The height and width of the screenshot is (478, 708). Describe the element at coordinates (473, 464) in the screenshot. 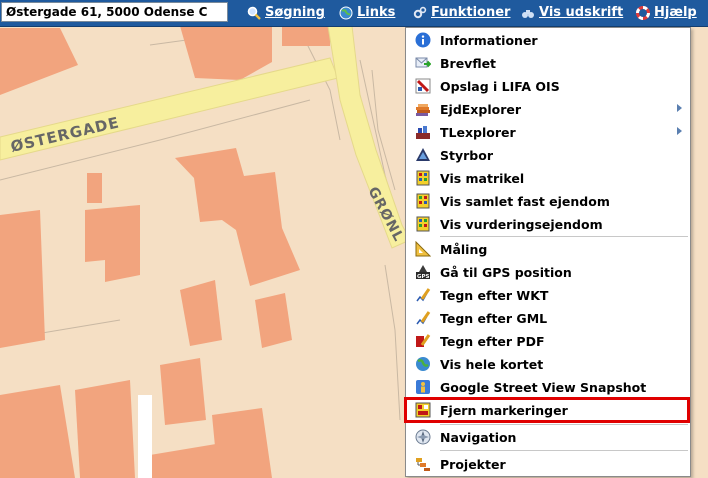

I see `menu-item-label: Projekter` at that location.